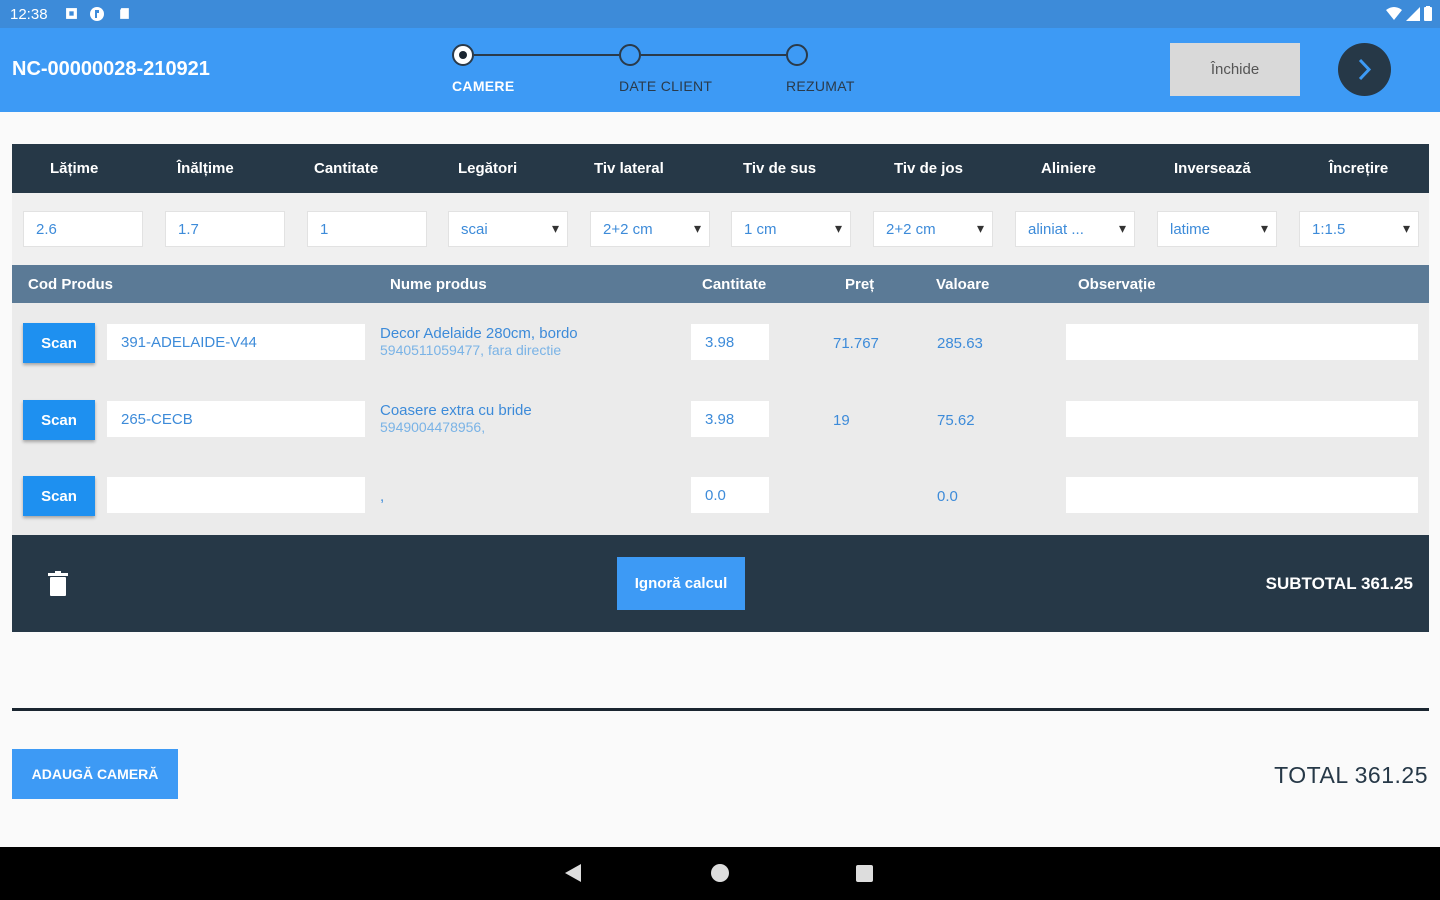  Describe the element at coordinates (860, 284) in the screenshot. I see `col-pret: Preț` at that location.